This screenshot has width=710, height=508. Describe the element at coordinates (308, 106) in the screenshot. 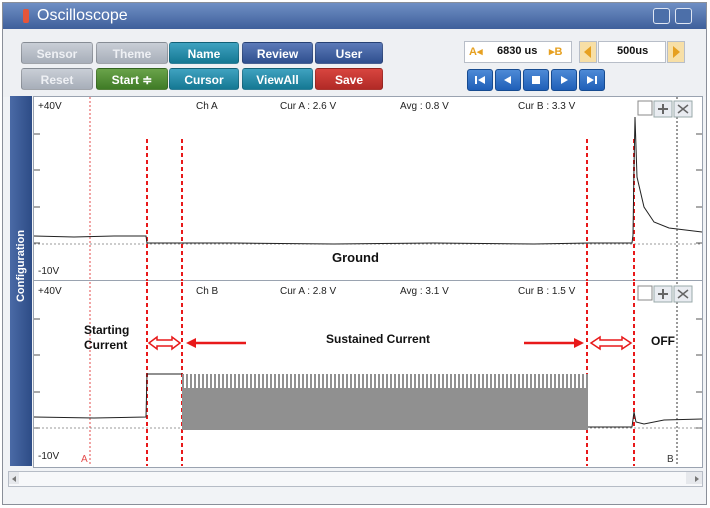

I see `chart-a-cur-a: Cur A : 2.6 V` at that location.